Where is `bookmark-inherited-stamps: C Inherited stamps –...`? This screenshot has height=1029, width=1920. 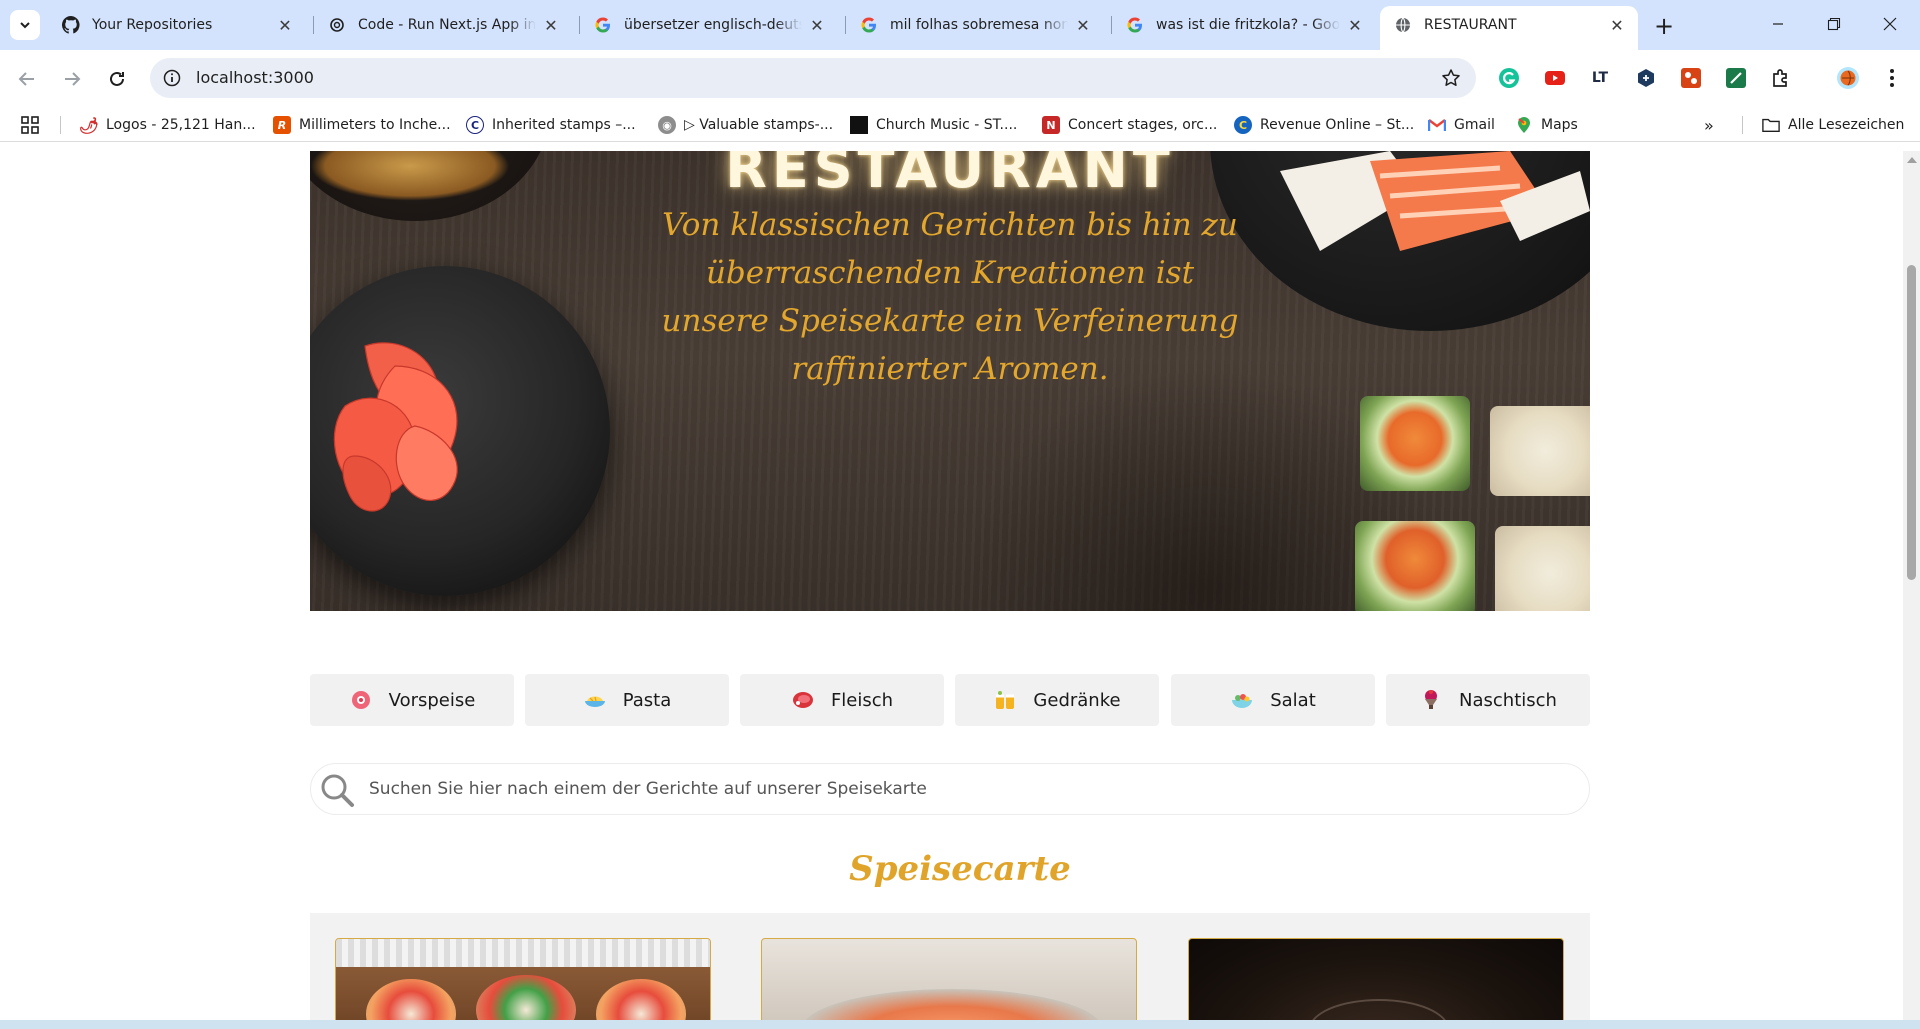 bookmark-inherited-stamps: C Inherited stamps –... is located at coordinates (551, 125).